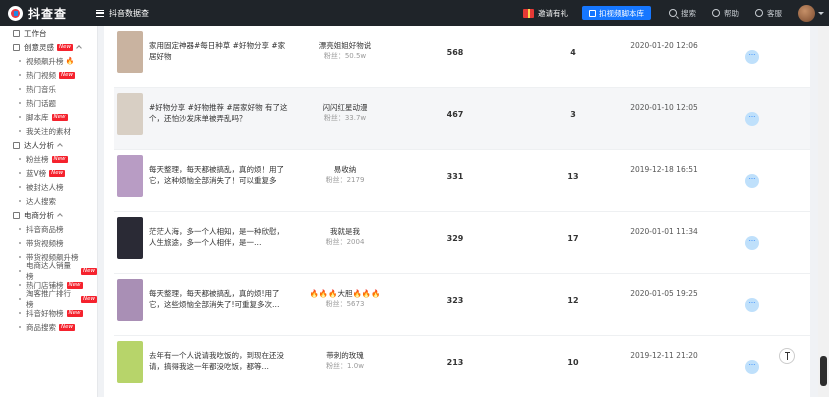 This screenshot has width=829, height=397. Describe the element at coordinates (345, 50) in the screenshot. I see `author-cell: 漂亮姐姐好物说 粉丝：50.5w` at that location.